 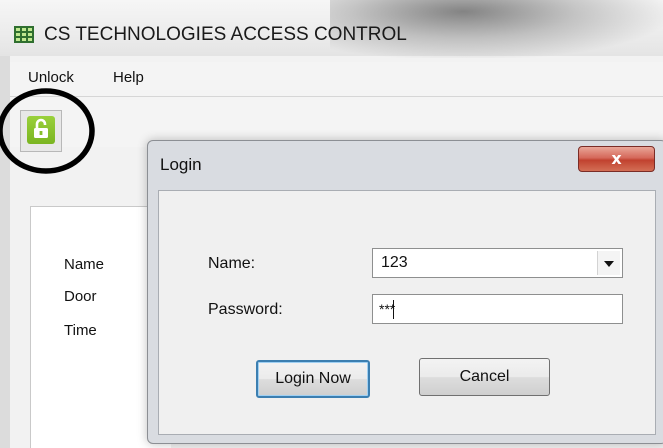 What do you see at coordinates (313, 379) in the screenshot?
I see `login-now-button: Login Now` at bounding box center [313, 379].